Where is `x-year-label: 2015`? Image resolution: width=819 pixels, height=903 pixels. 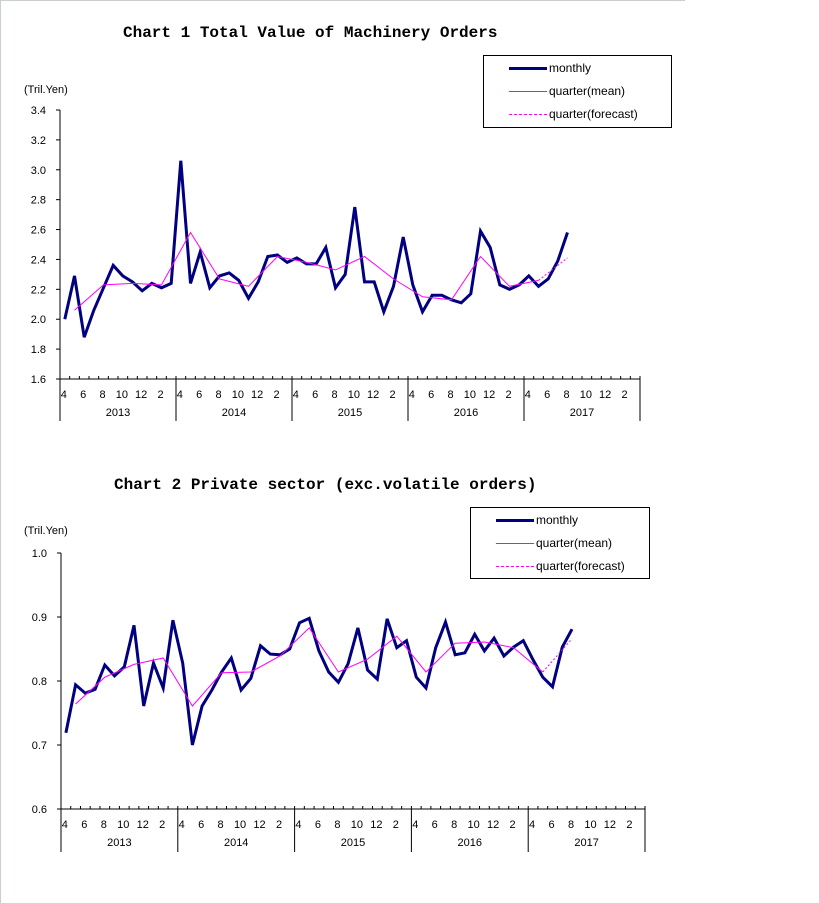
x-year-label: 2015 is located at coordinates (353, 843).